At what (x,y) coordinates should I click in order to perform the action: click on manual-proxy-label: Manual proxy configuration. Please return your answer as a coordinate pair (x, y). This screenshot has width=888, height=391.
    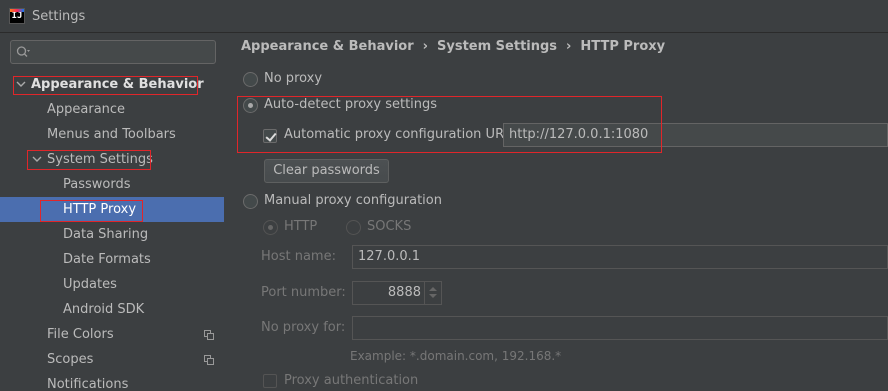
    Looking at the image, I should click on (353, 200).